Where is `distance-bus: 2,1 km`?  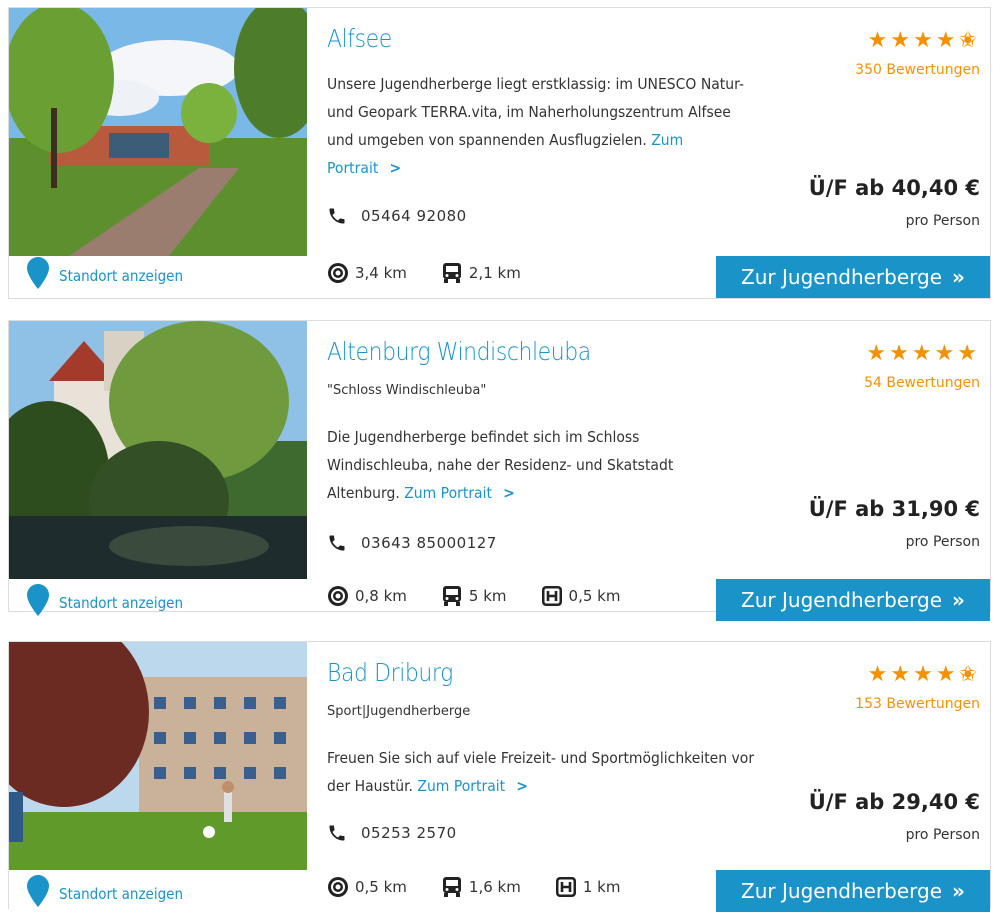 distance-bus: 2,1 km is located at coordinates (481, 273).